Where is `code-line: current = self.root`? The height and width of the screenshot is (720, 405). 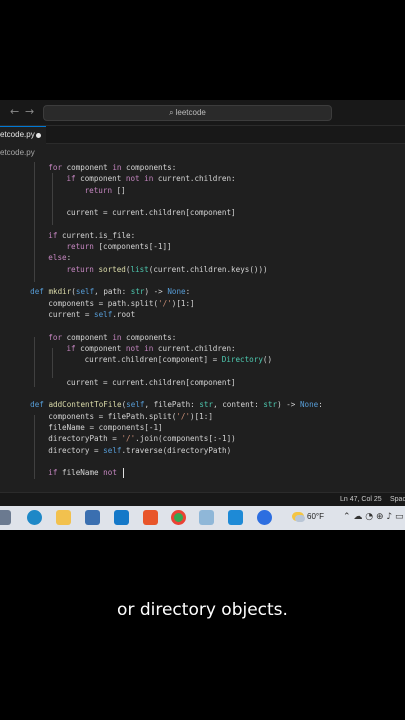 code-line: current = self.root is located at coordinates (91, 314).